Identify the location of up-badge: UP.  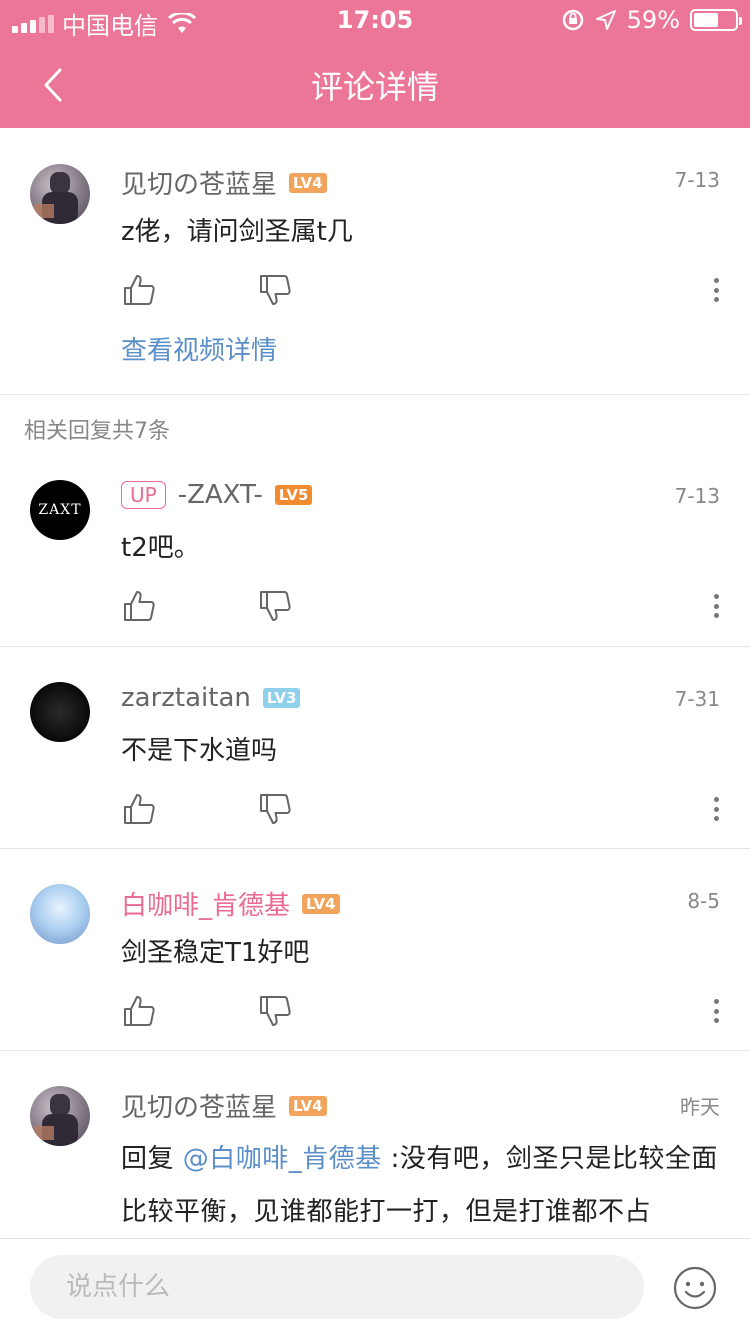
(143, 495).